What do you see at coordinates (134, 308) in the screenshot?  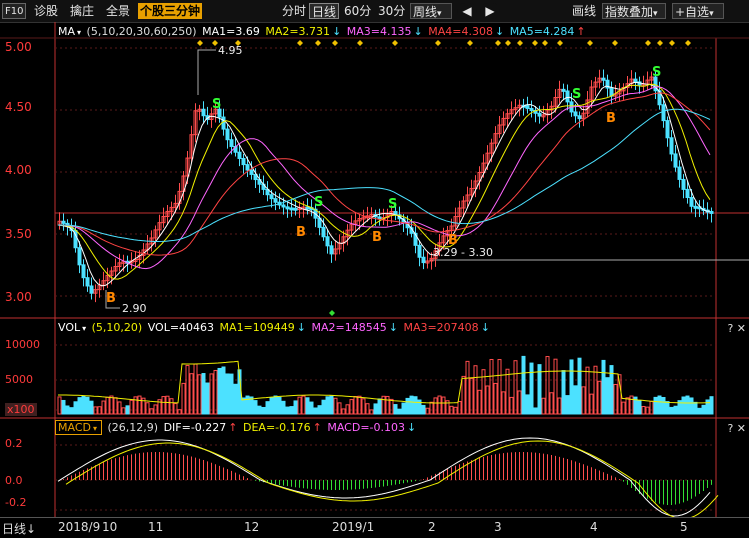 I see `low-price-annotation: 2.90` at bounding box center [134, 308].